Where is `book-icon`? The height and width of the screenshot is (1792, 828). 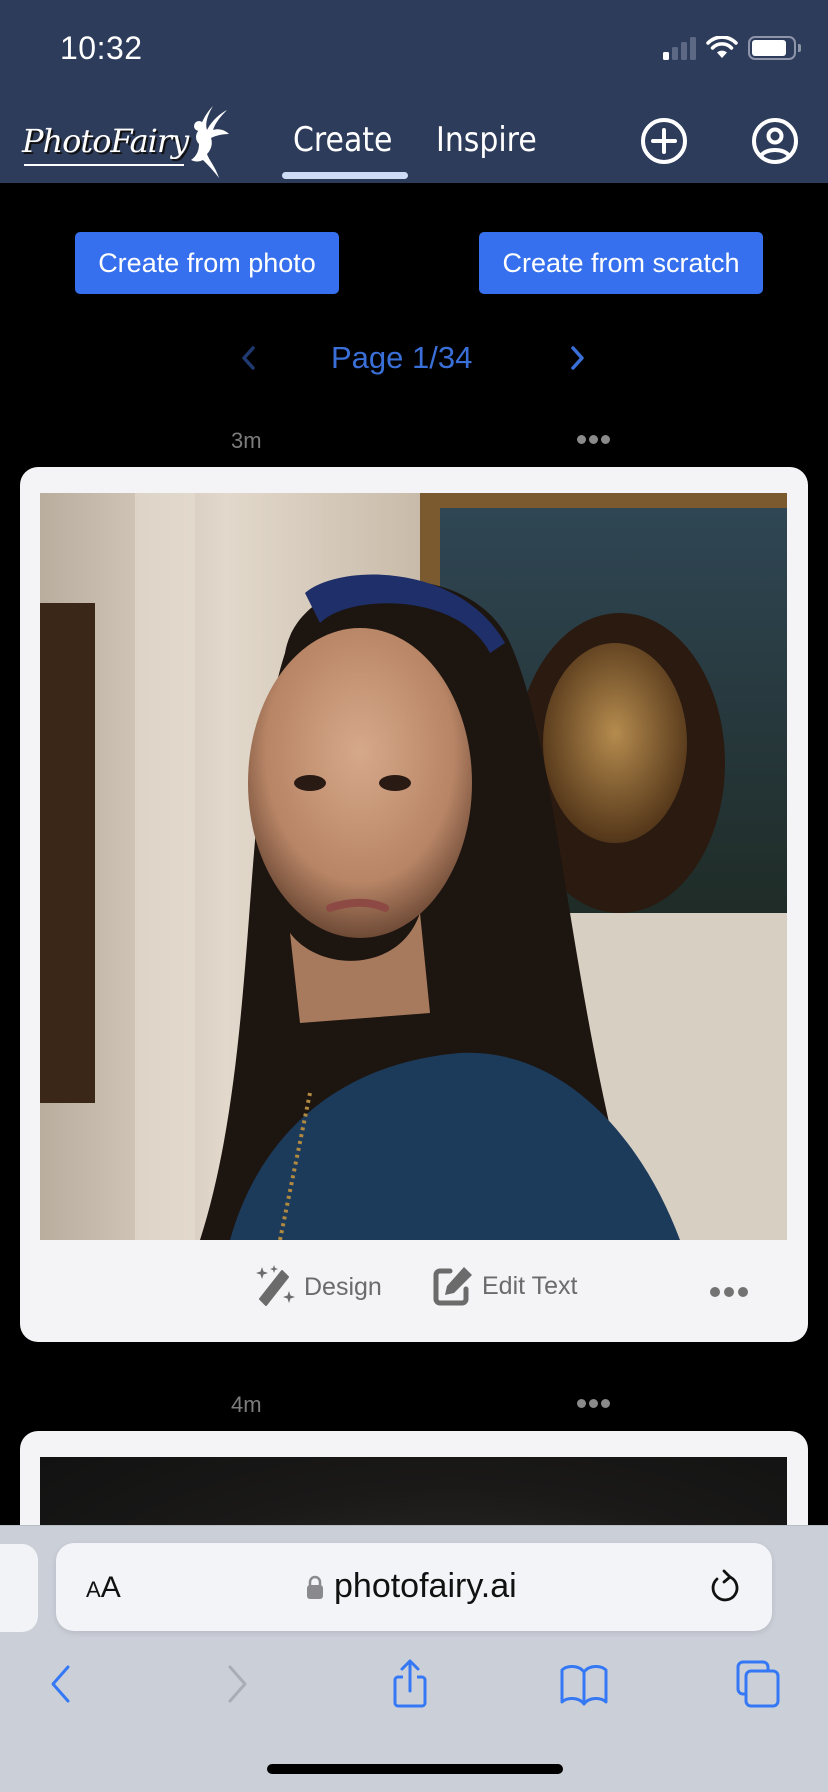 book-icon is located at coordinates (584, 1685).